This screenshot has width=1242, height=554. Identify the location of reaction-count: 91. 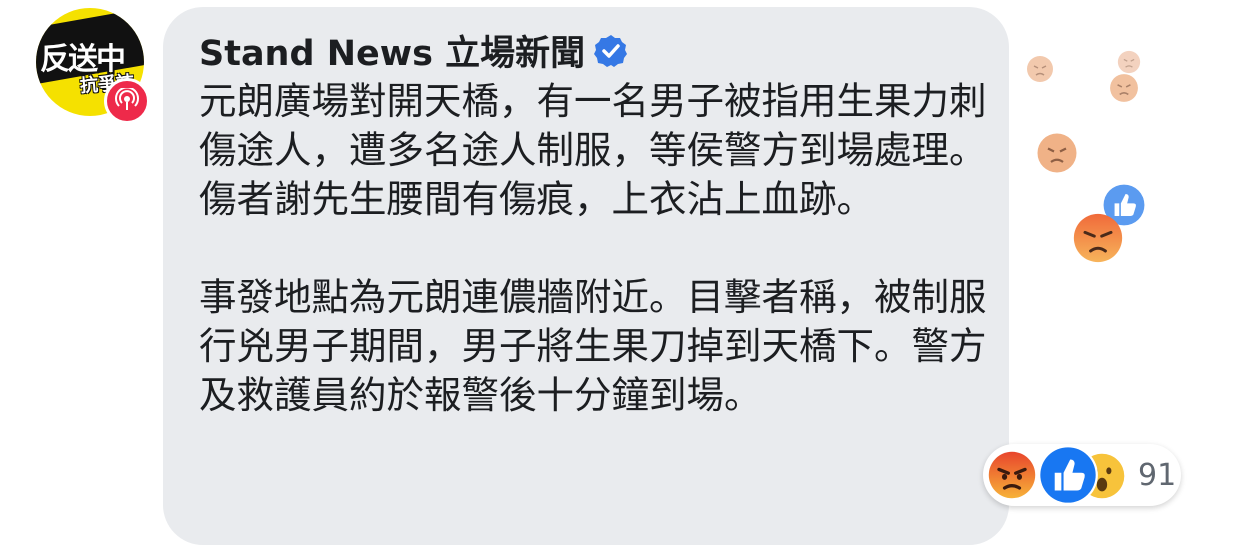
(1157, 475).